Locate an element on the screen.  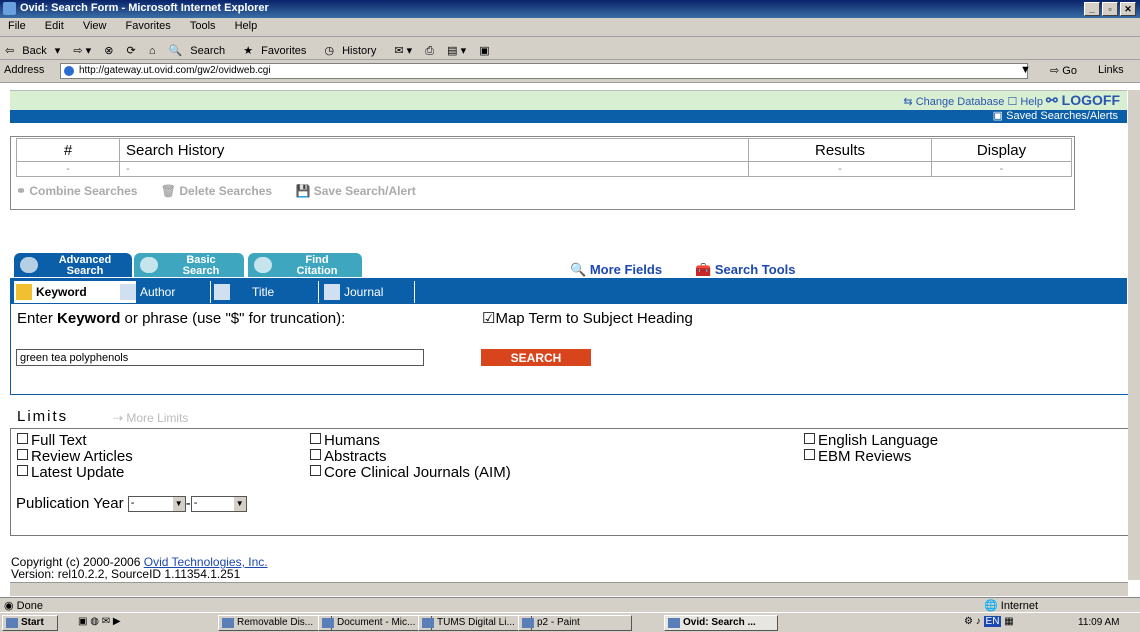
limits-heading: Limits is located at coordinates (43, 416).